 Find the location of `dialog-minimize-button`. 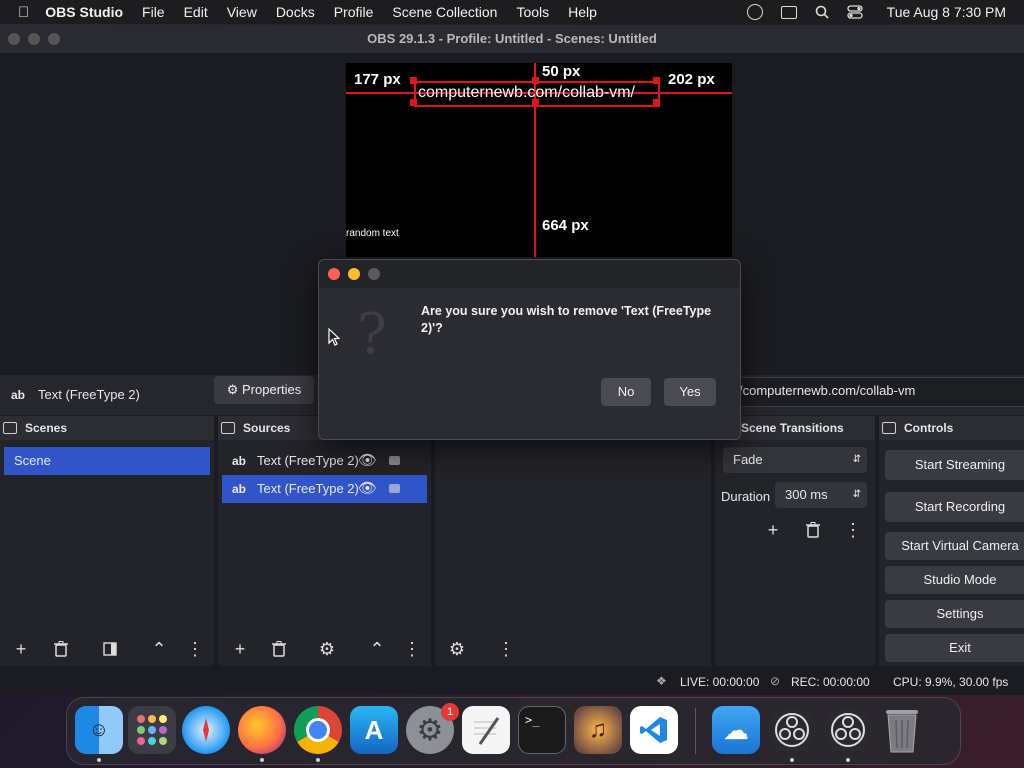

dialog-minimize-button is located at coordinates (354, 274).